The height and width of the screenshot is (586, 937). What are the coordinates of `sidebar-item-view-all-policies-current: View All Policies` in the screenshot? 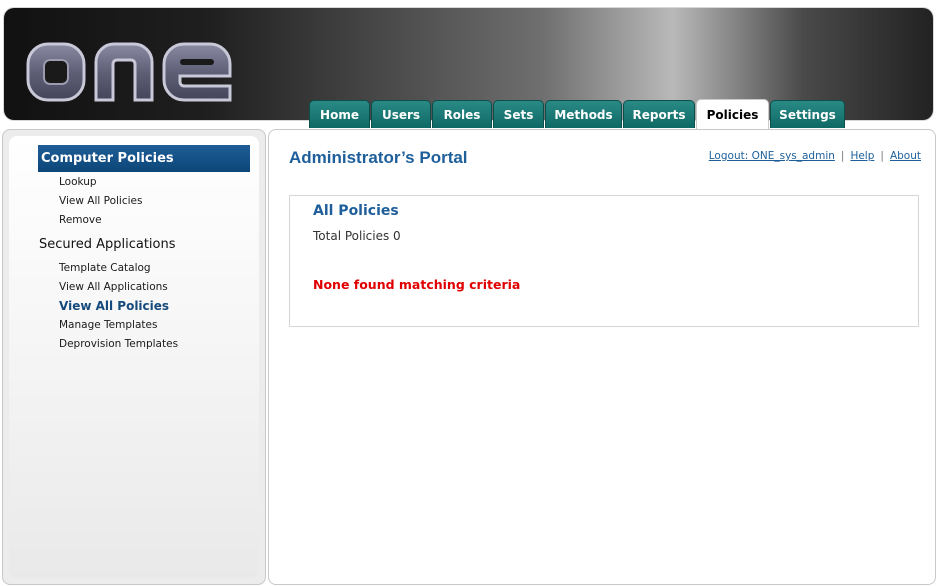 It's located at (114, 306).